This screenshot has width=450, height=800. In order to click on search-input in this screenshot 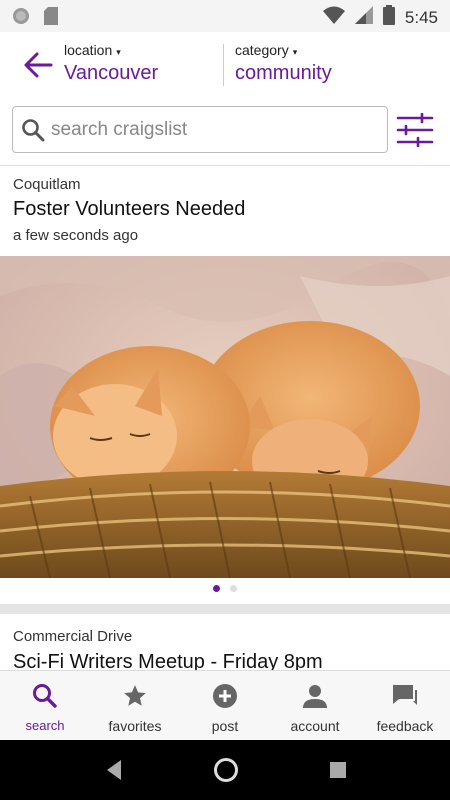, I will do `click(211, 130)`.